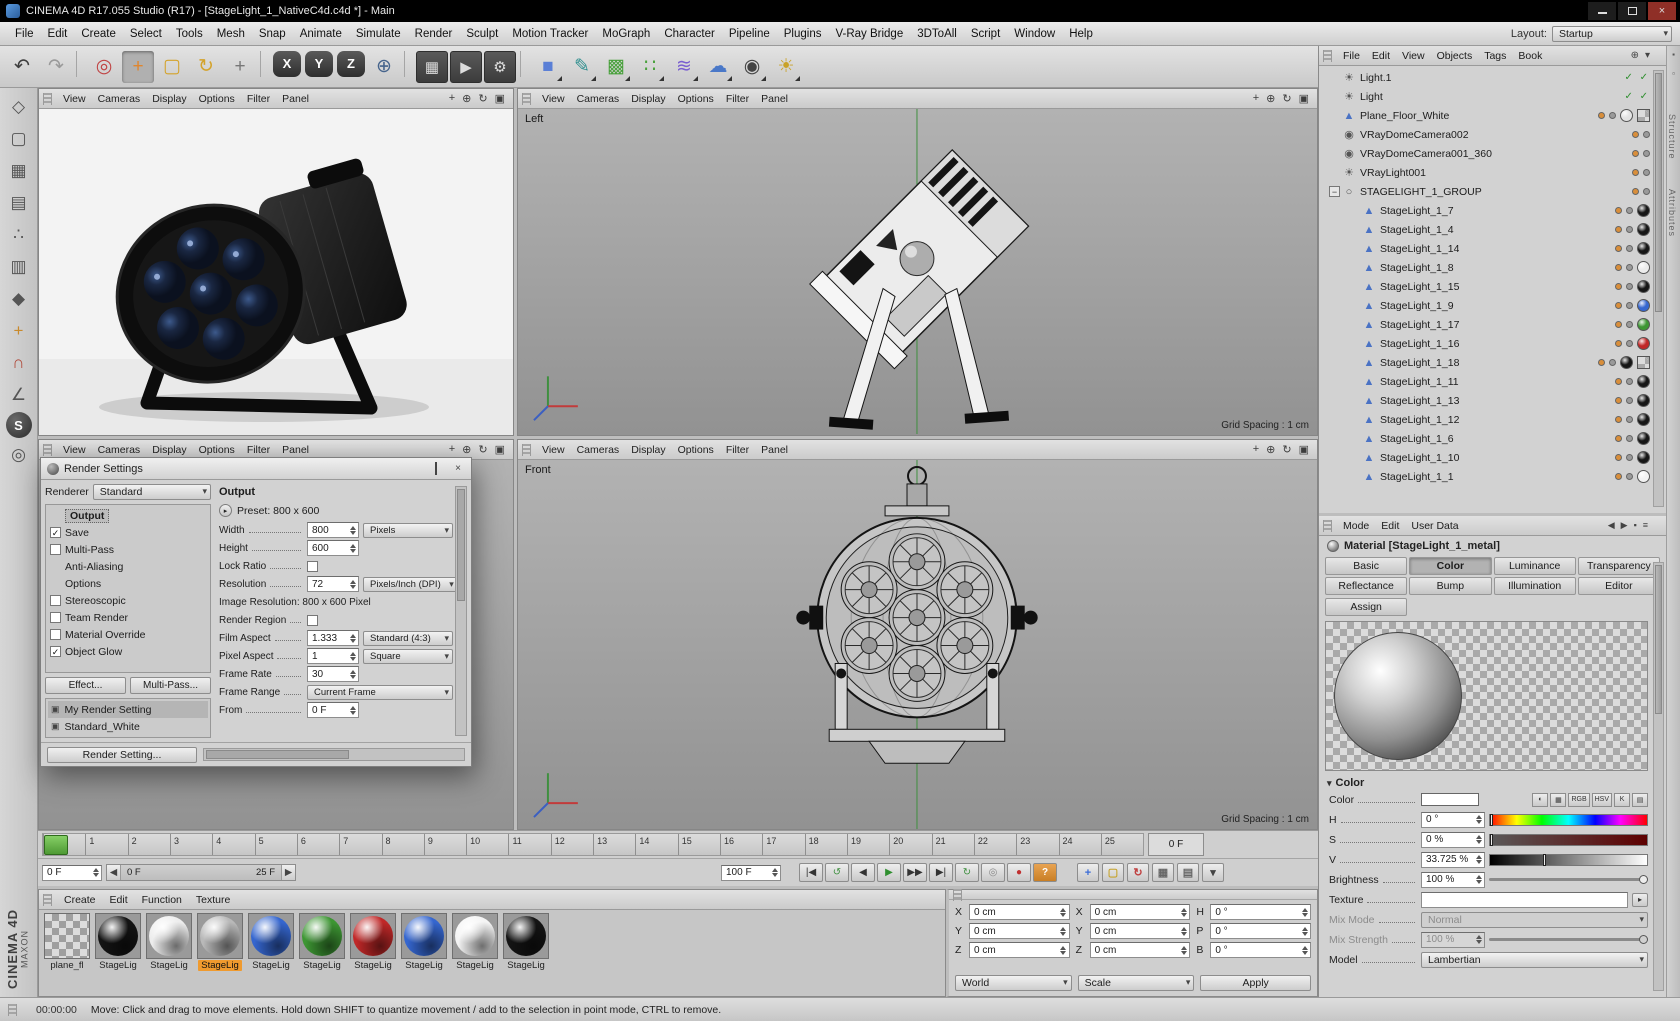  Describe the element at coordinates (1381, 56) in the screenshot. I see `object-manager-menu-item: Edit` at that location.